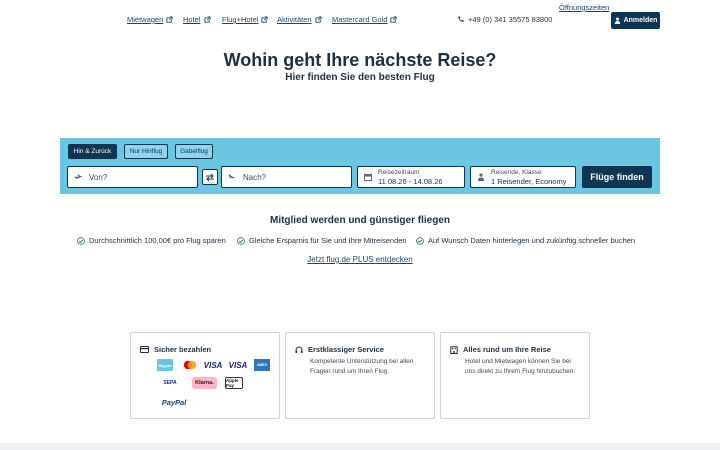  I want to click on nav-link-label: Mietwagen, so click(145, 19).